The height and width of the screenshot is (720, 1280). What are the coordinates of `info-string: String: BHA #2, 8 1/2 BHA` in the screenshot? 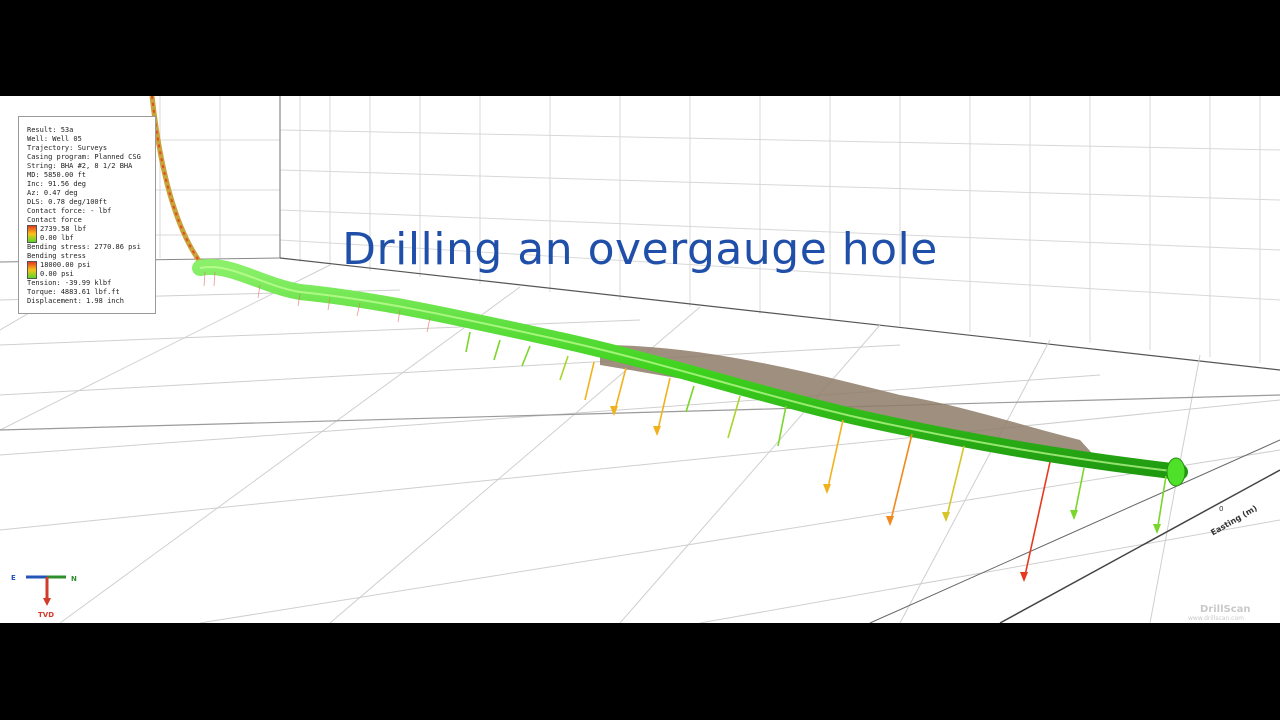 It's located at (80, 166).